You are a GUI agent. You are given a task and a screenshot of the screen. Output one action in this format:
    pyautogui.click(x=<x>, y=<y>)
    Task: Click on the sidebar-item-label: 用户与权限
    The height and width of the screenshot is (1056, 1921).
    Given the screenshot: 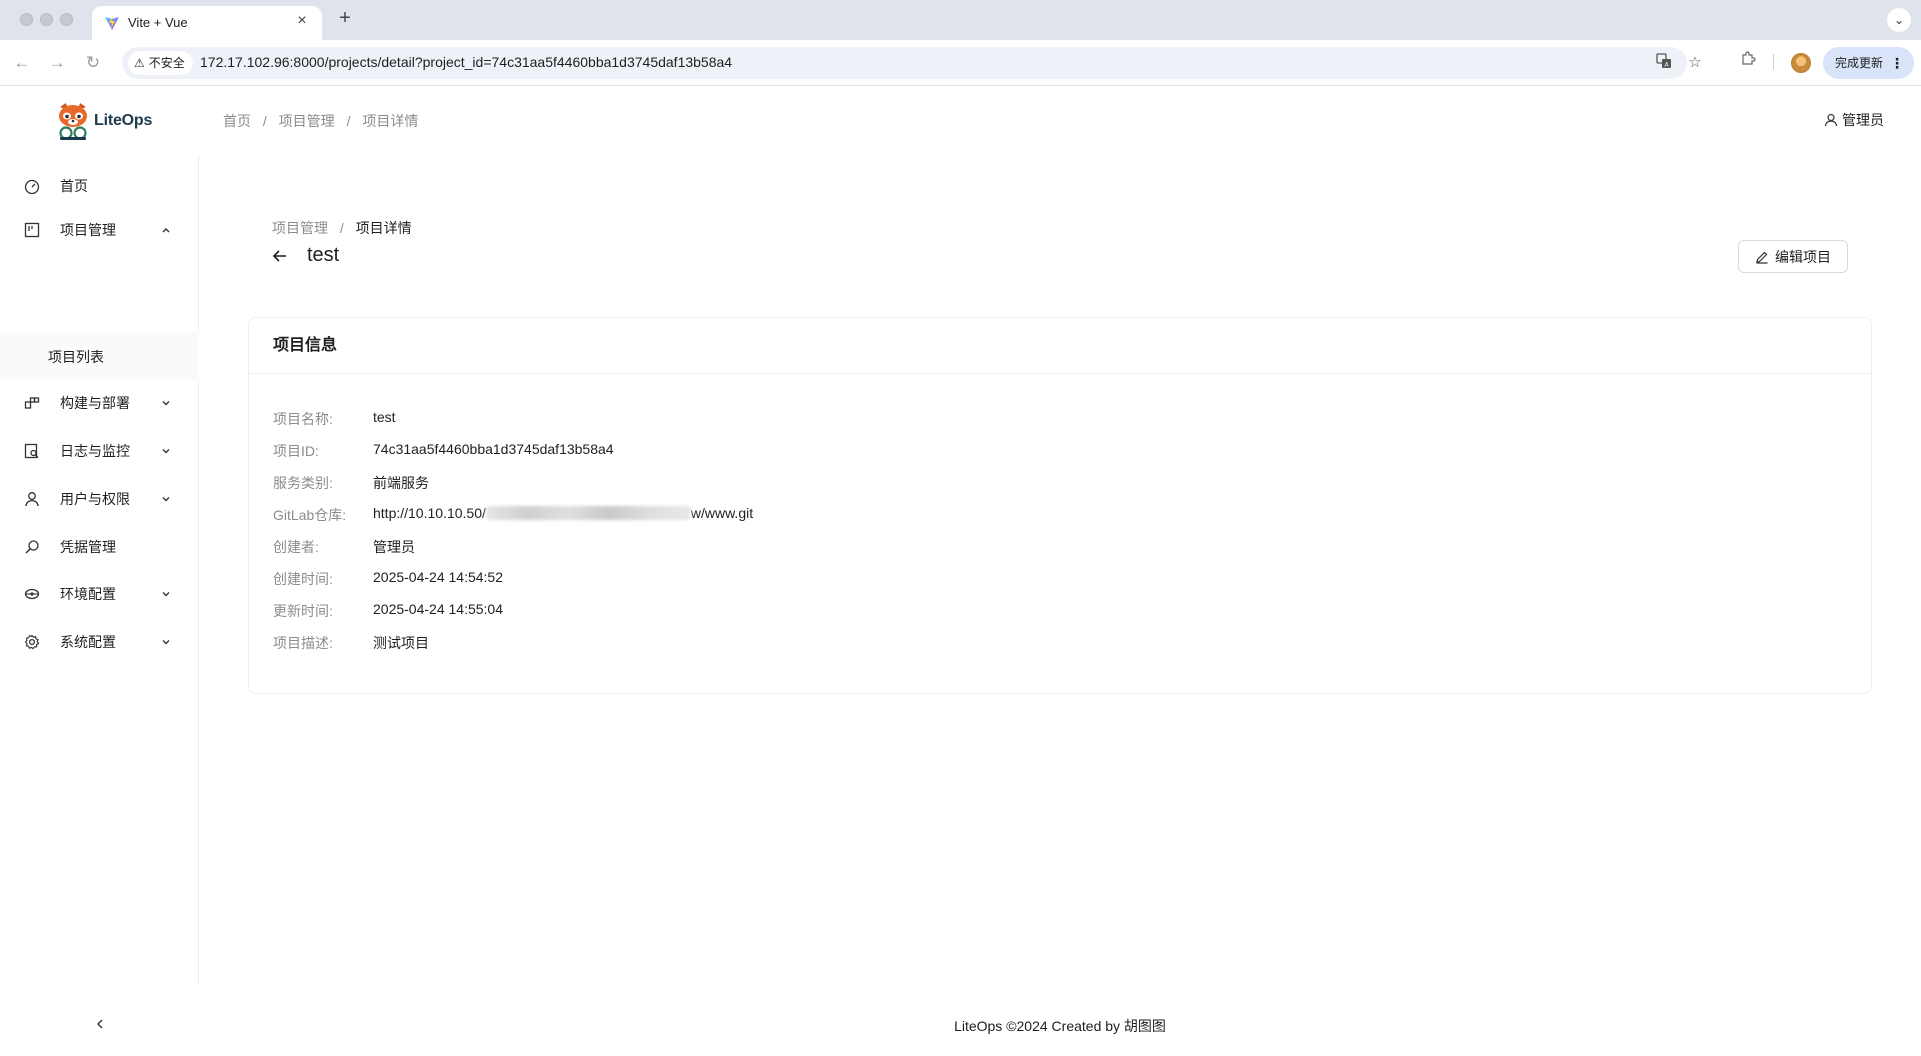 What is the action you would take?
    pyautogui.click(x=95, y=499)
    